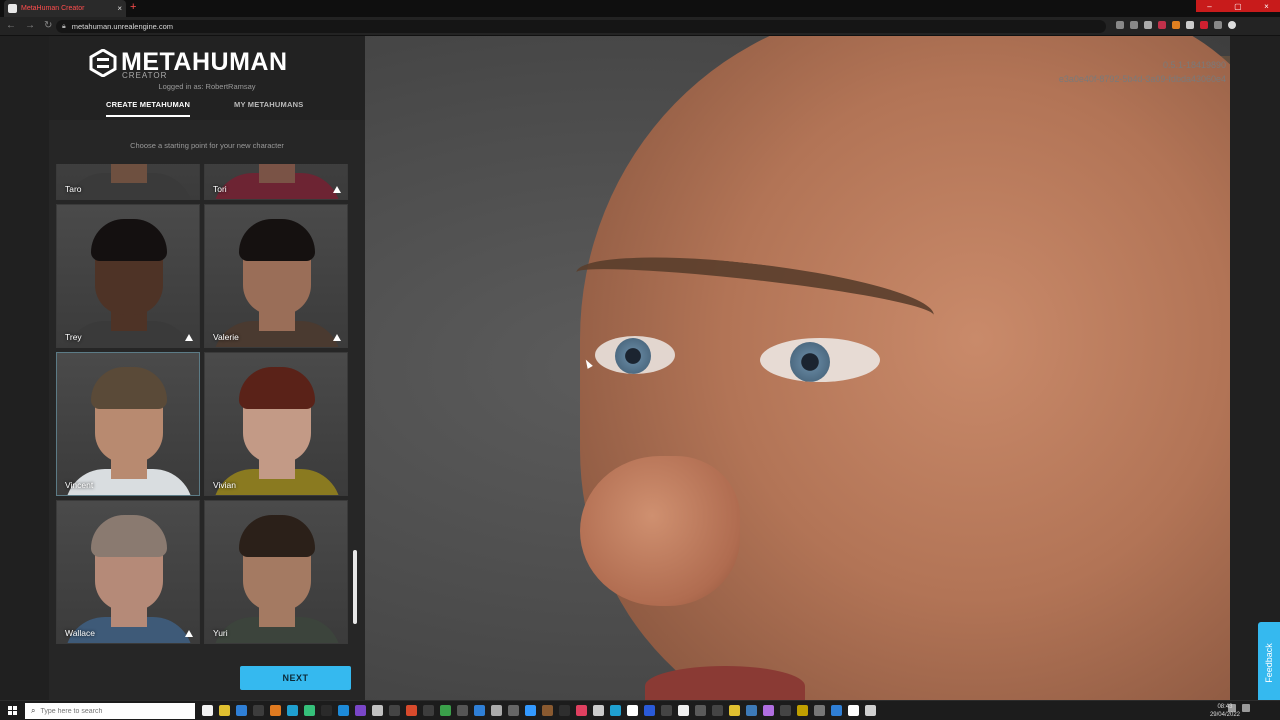 This screenshot has height=720, width=1280. Describe the element at coordinates (1266, 6) in the screenshot. I see `close-window-button: ×` at that location.